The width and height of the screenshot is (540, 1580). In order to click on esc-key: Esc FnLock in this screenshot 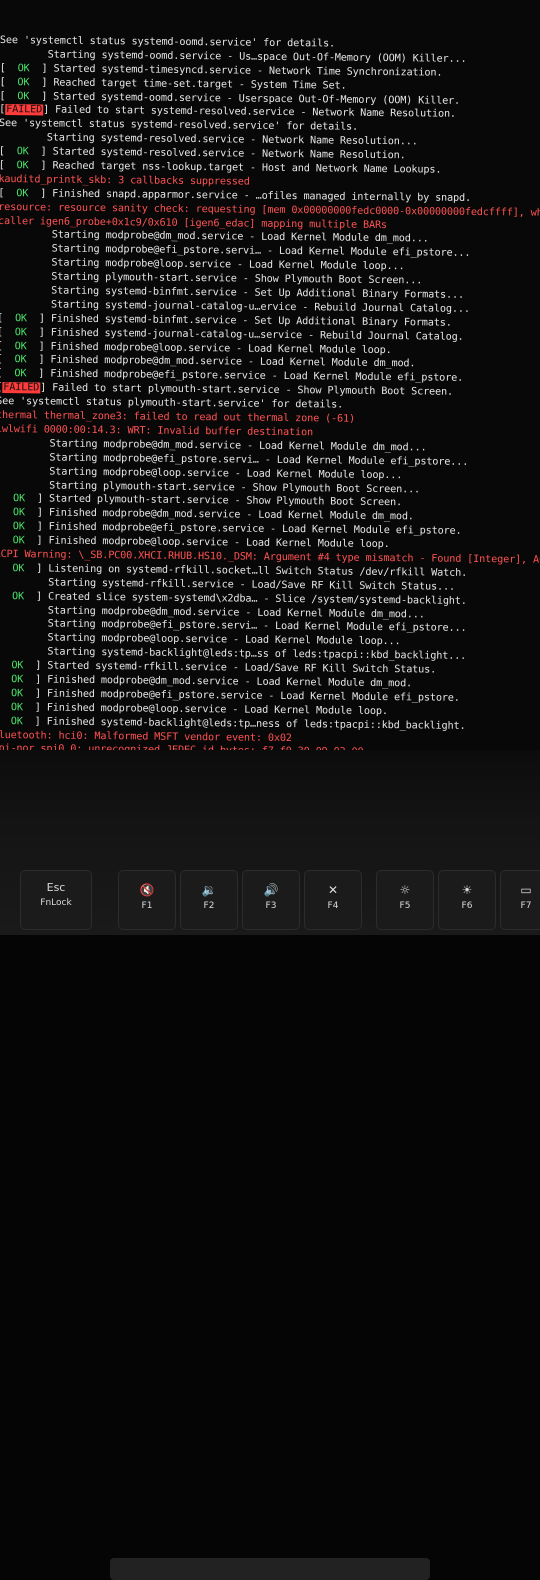, I will do `click(71, 900)`.